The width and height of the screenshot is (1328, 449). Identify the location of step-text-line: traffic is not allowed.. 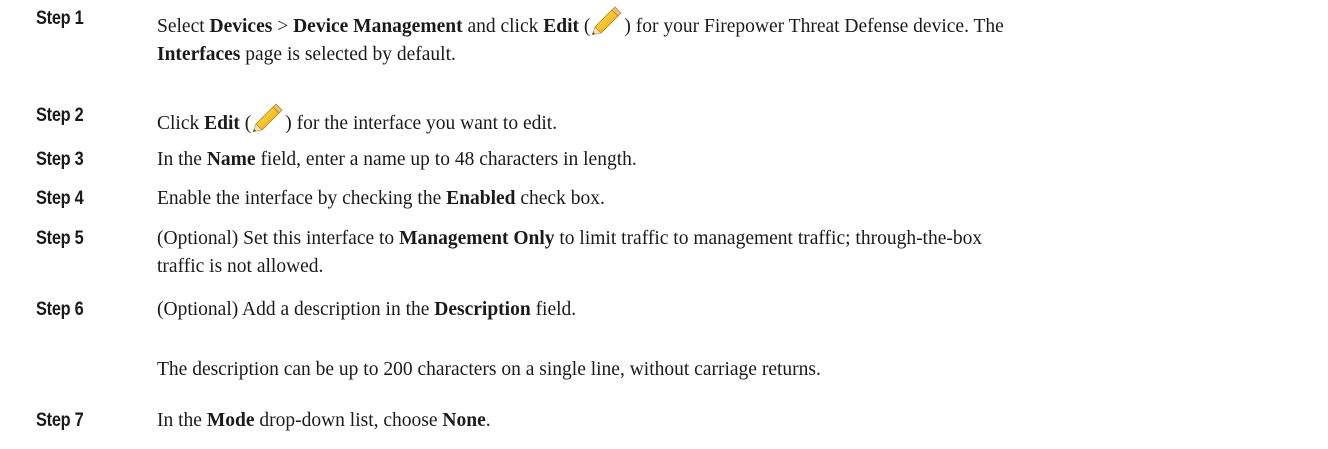
(737, 267).